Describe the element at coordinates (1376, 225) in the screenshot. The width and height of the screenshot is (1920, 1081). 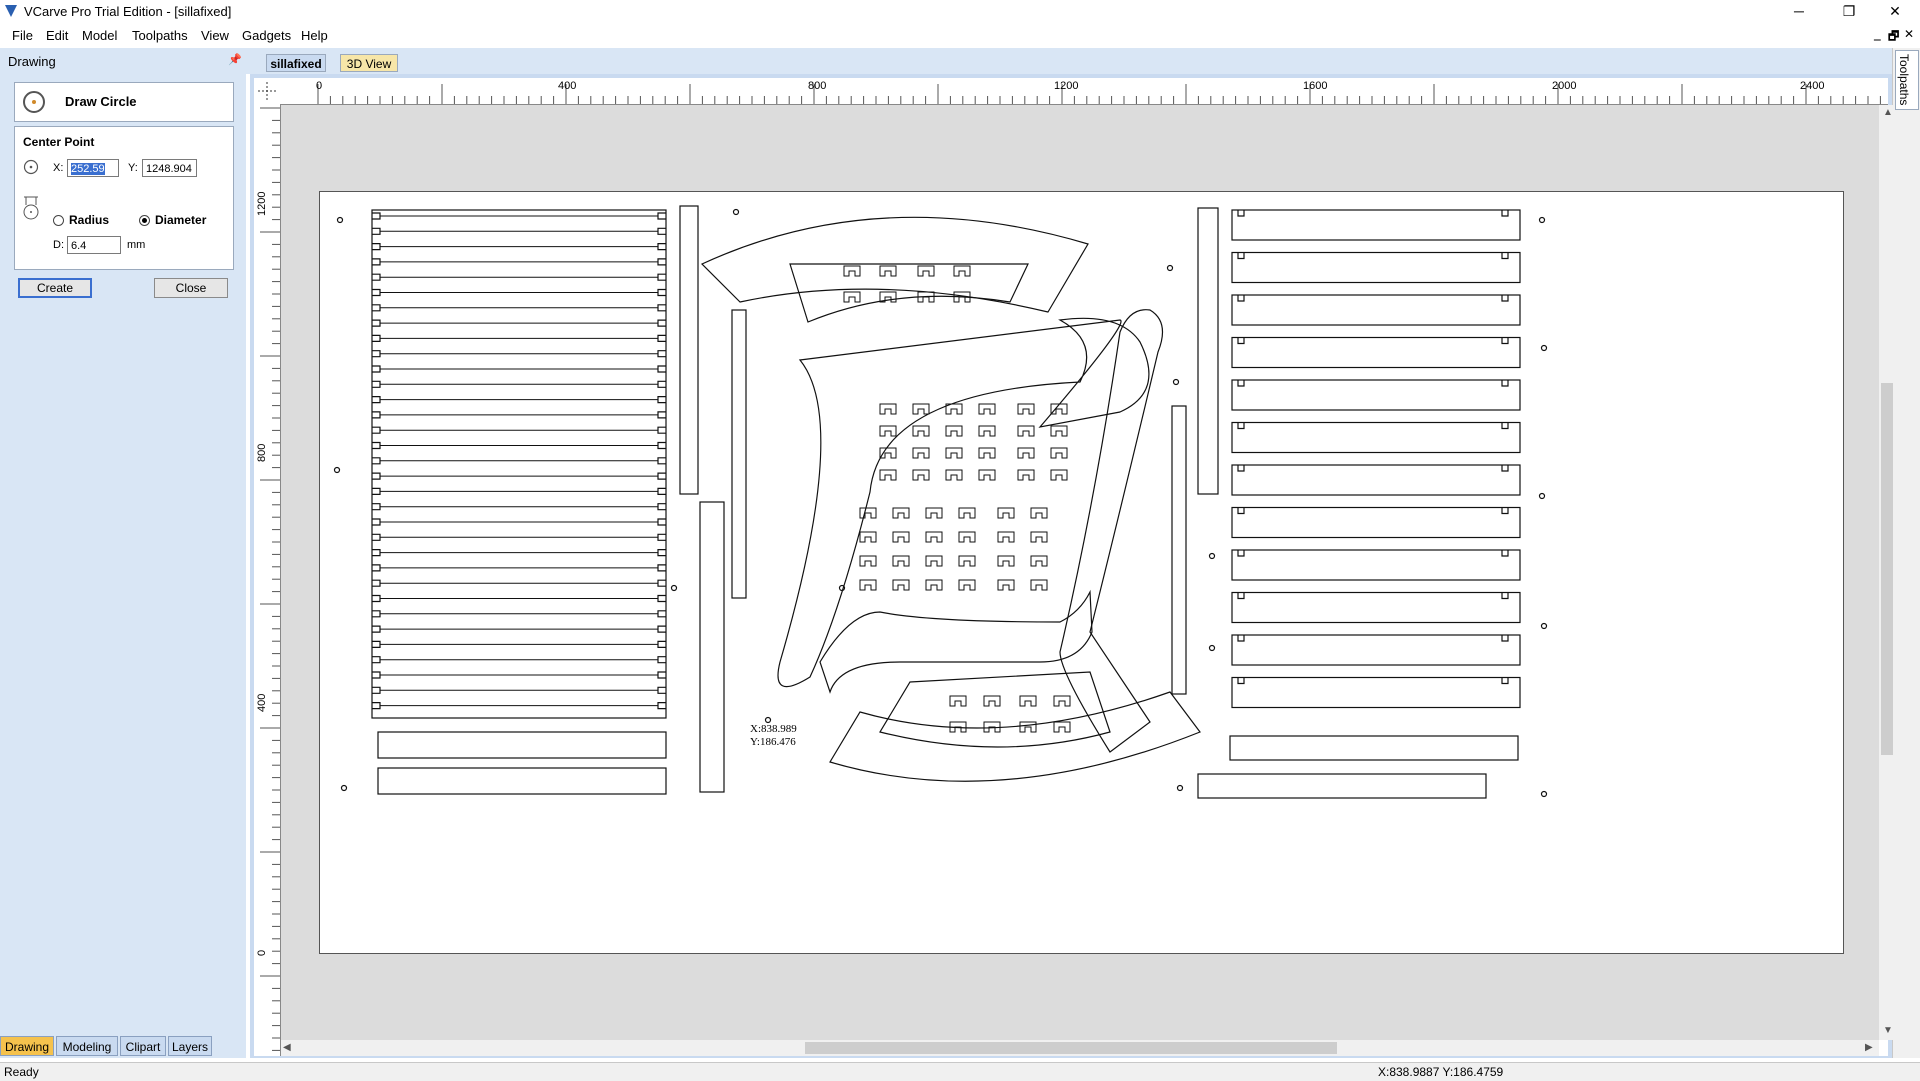
I see `right-slat` at that location.